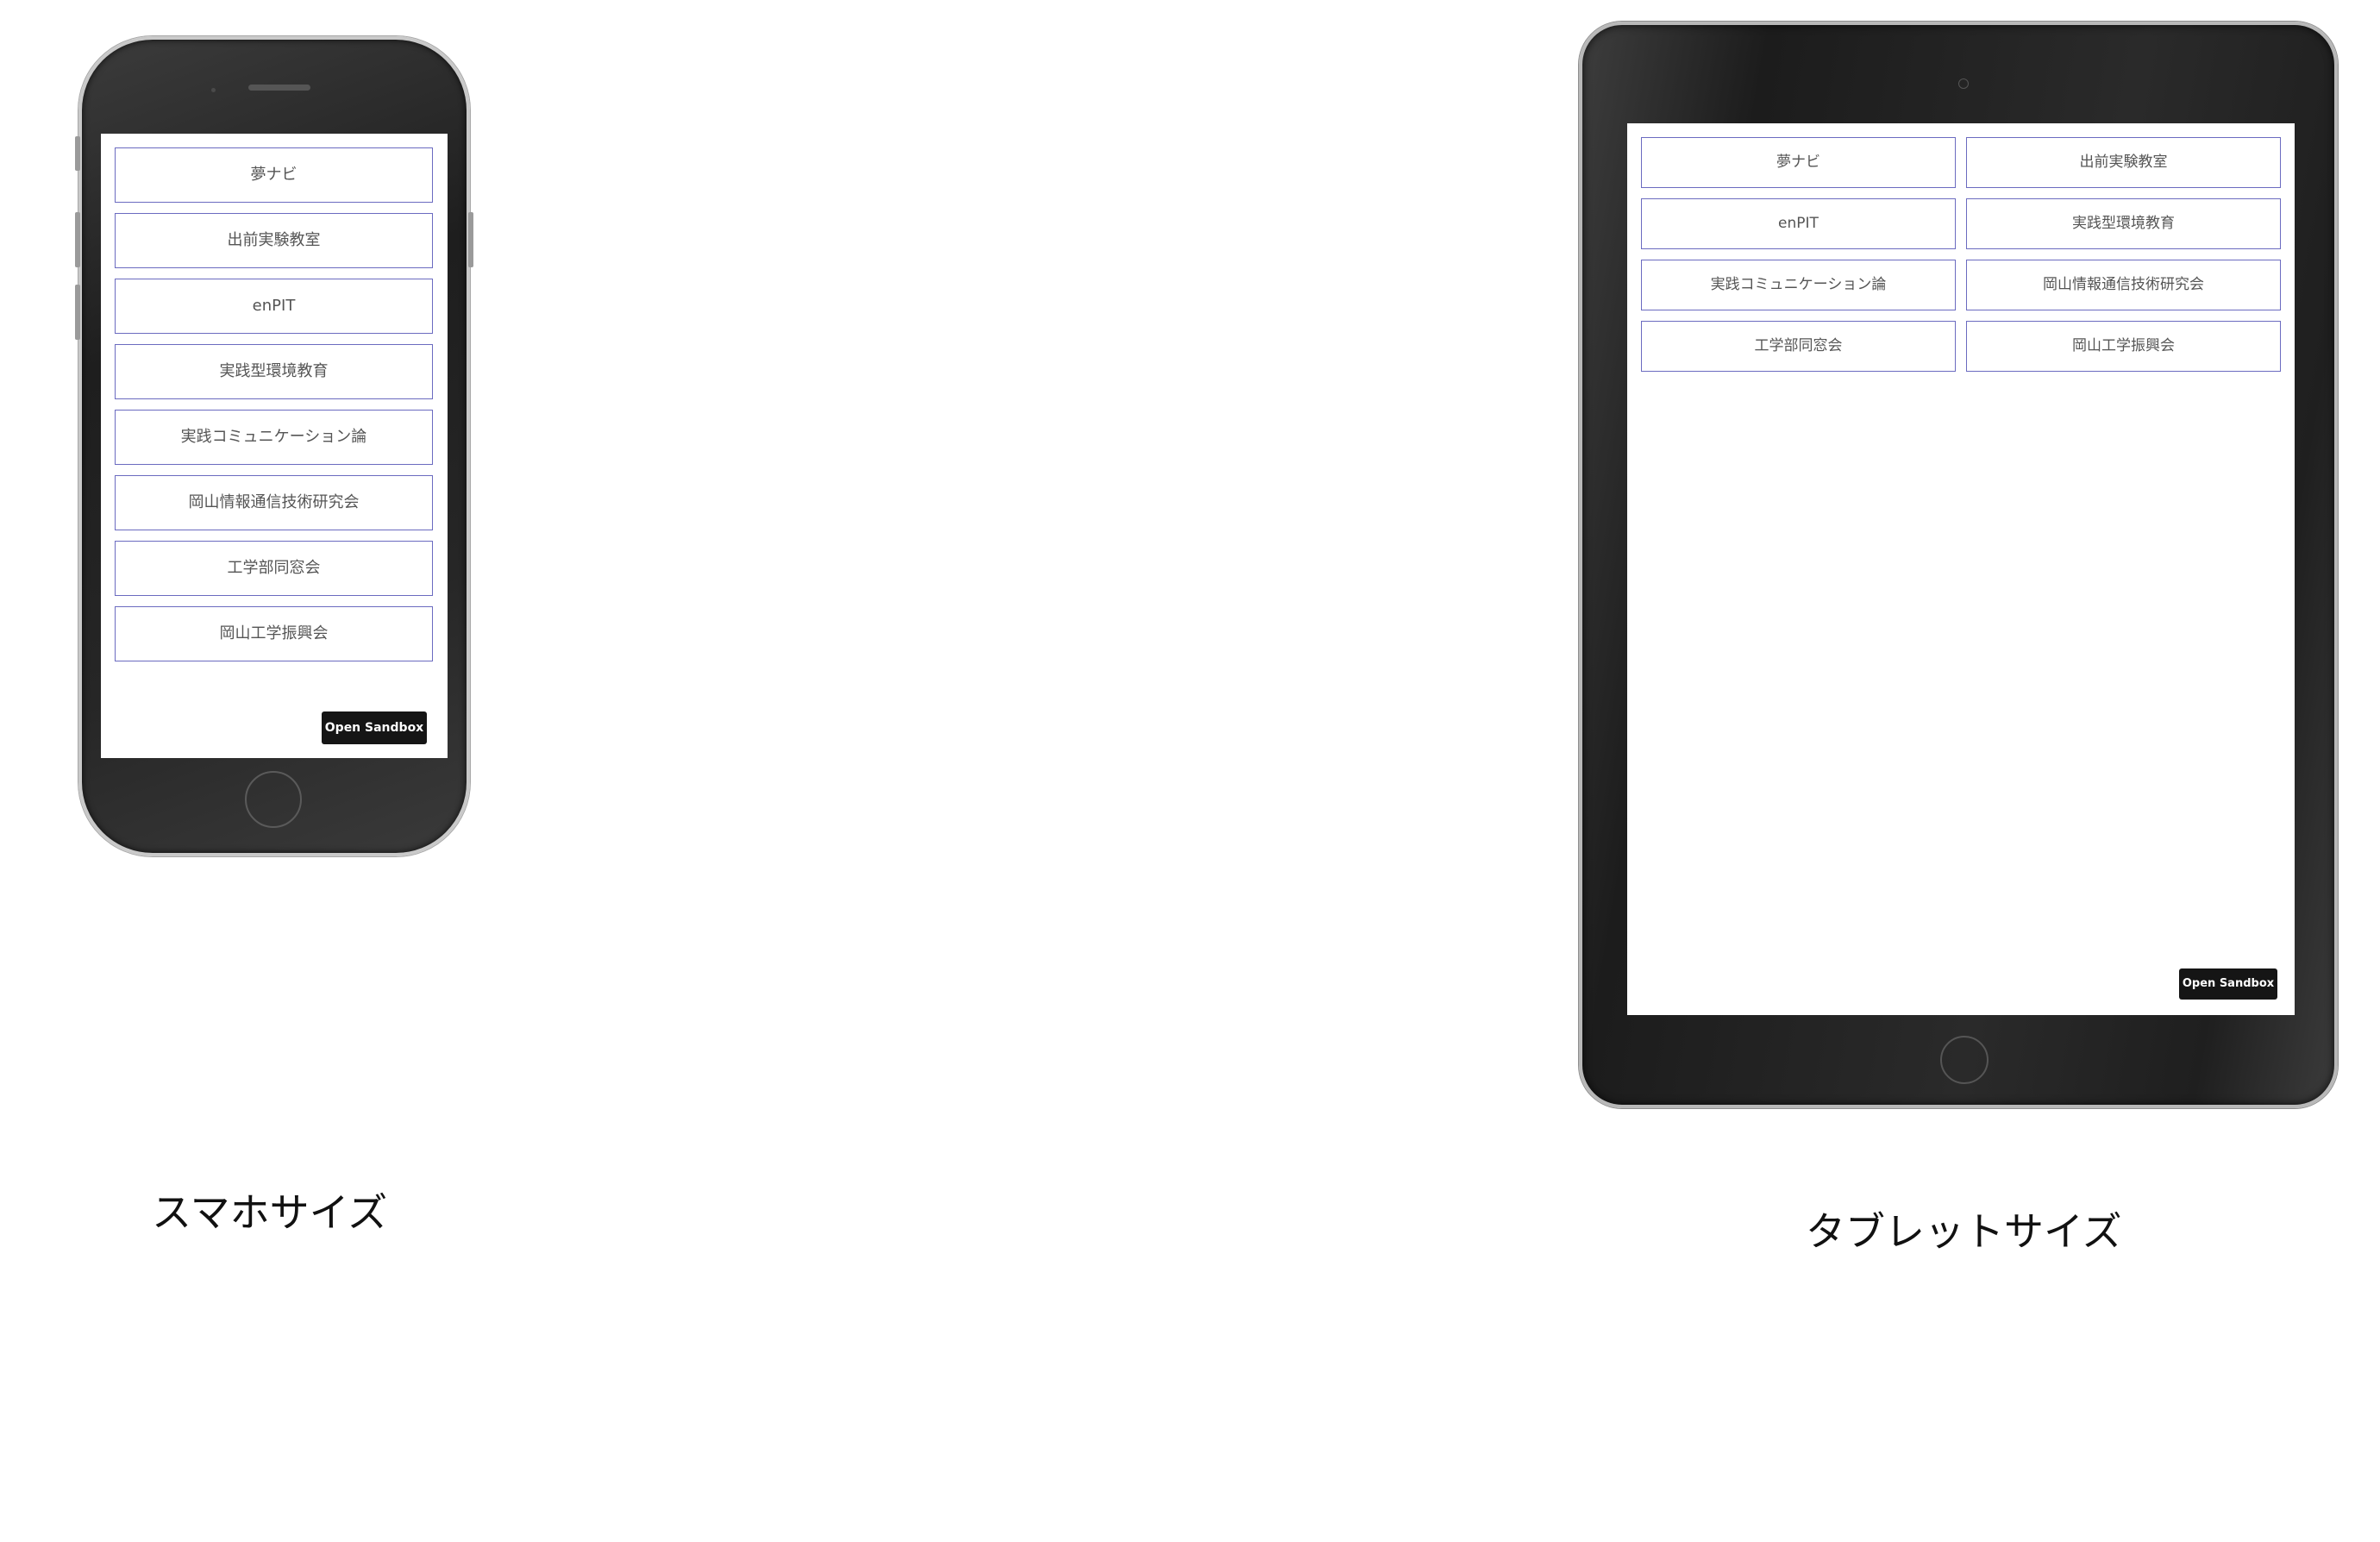  What do you see at coordinates (274, 371) in the screenshot?
I see `phone-link-kankyo-kyoiku: 実践型環境教育` at bounding box center [274, 371].